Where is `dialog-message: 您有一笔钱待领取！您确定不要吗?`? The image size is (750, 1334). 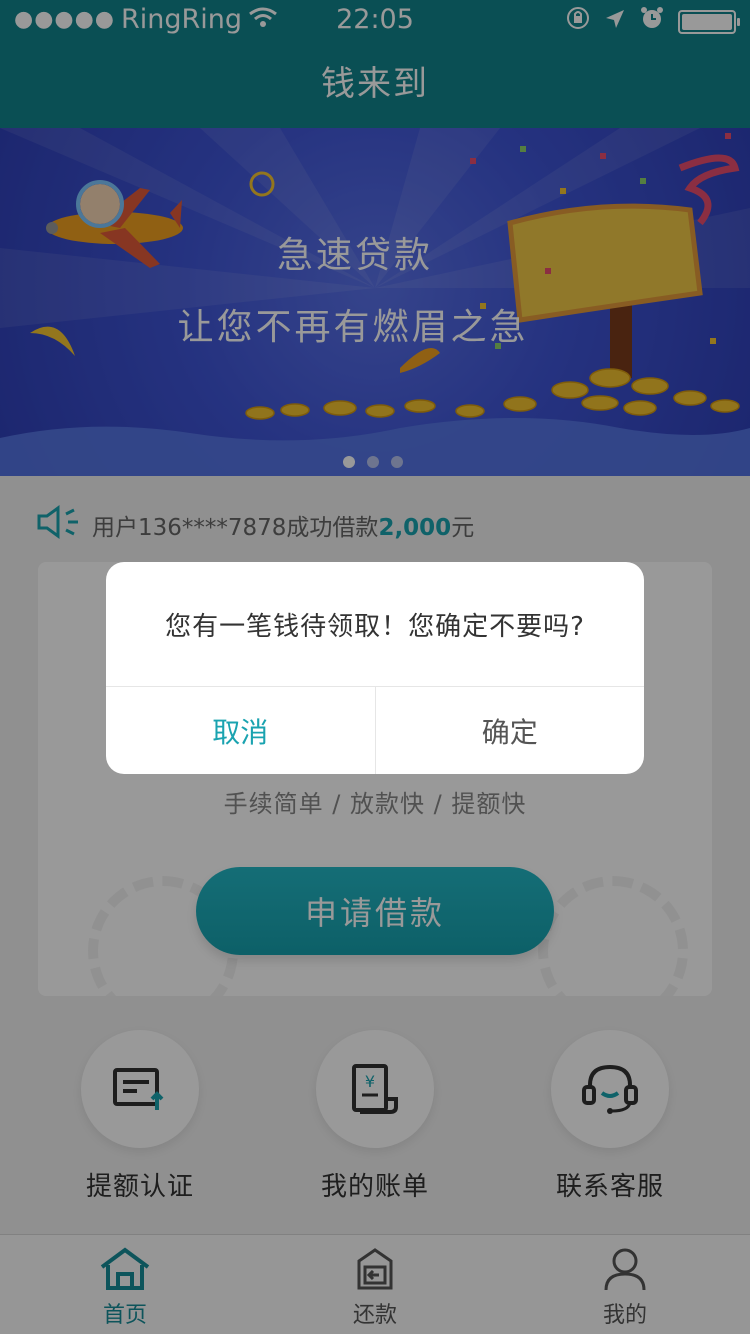 dialog-message: 您有一笔钱待领取！您确定不要吗? is located at coordinates (375, 624).